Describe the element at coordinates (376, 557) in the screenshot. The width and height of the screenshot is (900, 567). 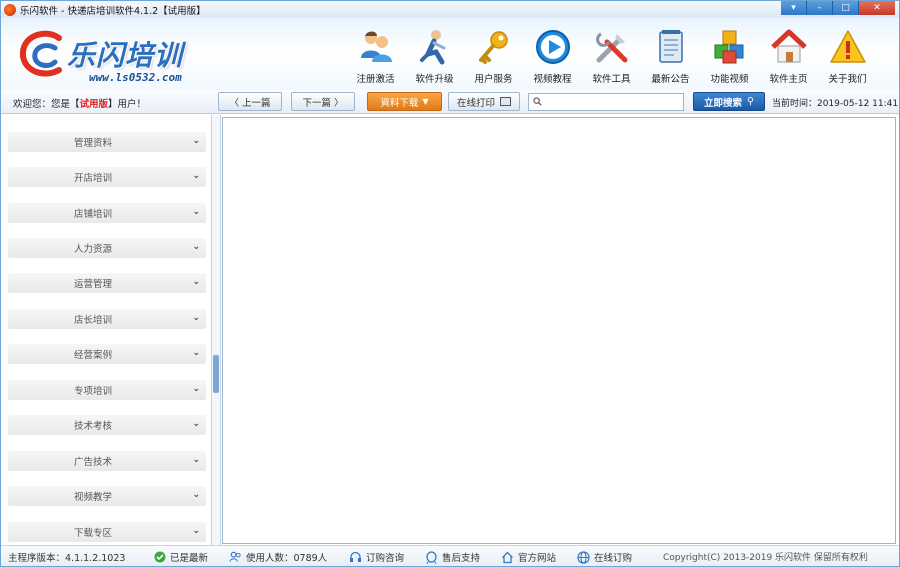
I see `consult-link: 订购咨询` at that location.